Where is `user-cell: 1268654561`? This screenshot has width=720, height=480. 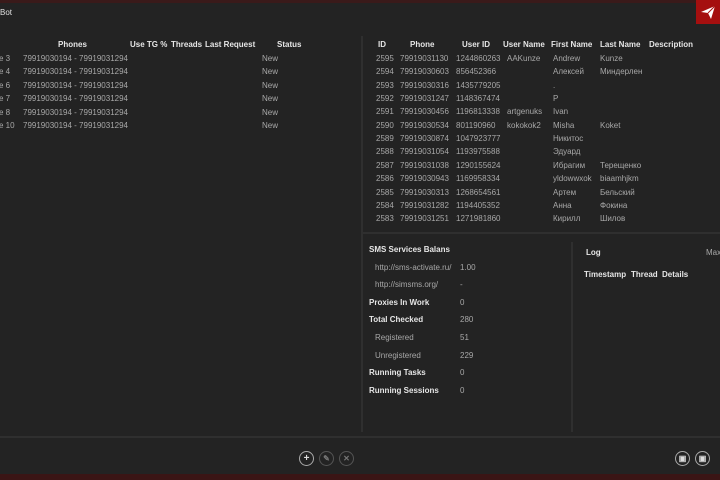
user-cell: 1268654561 is located at coordinates (478, 192).